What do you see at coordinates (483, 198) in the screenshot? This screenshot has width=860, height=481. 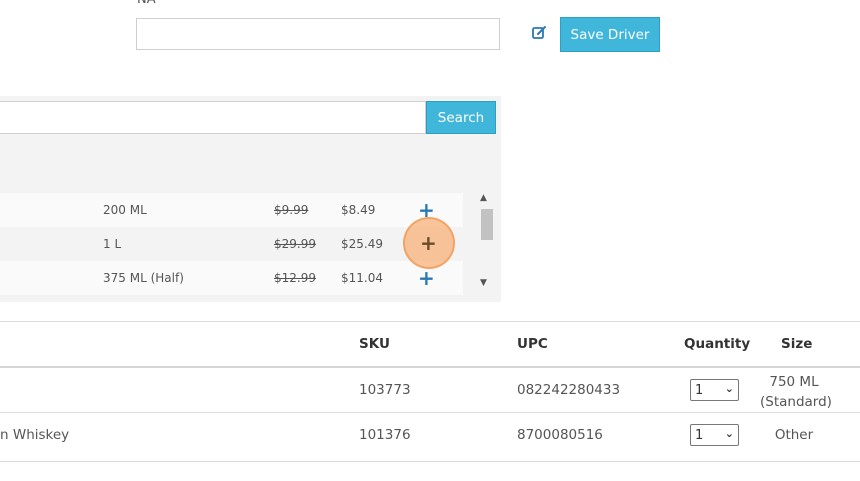 I see `scroll-up-icon: ▲` at bounding box center [483, 198].